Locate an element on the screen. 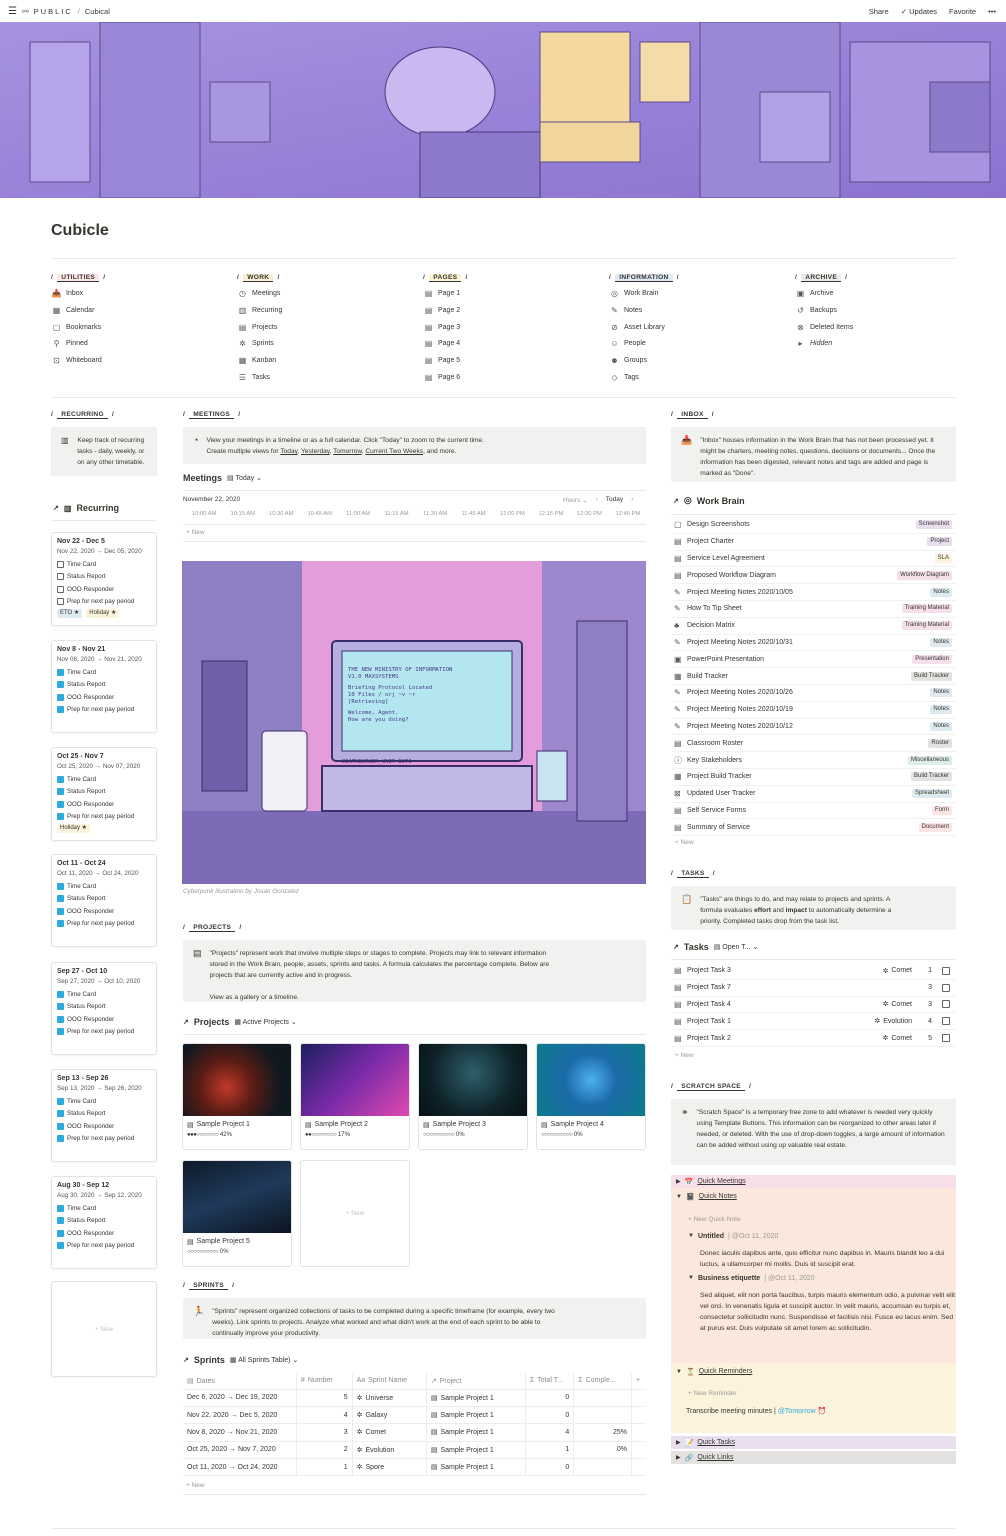 The height and width of the screenshot is (1536, 1006). workbrain-item: ▤ Classroom Roster Roster is located at coordinates (814, 744).